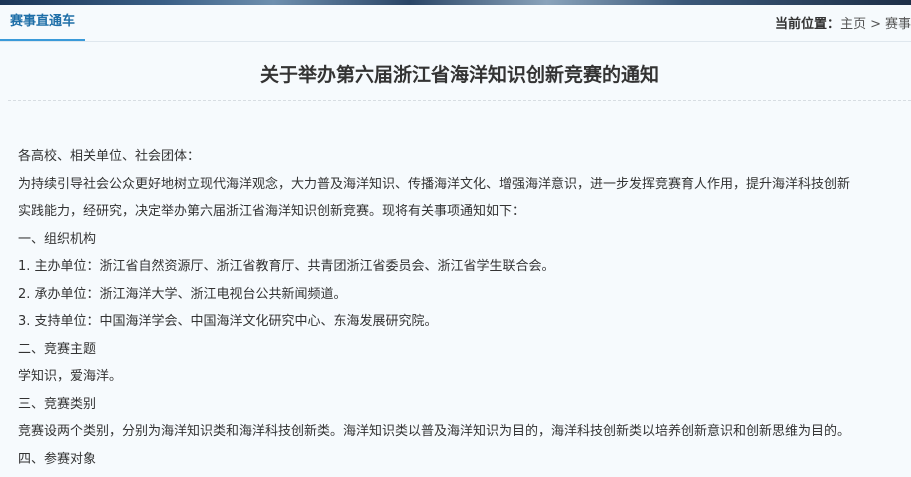  Describe the element at coordinates (109, 156) in the screenshot. I see `article-paragraph: 各高校、相关单位、社会团体：` at that location.